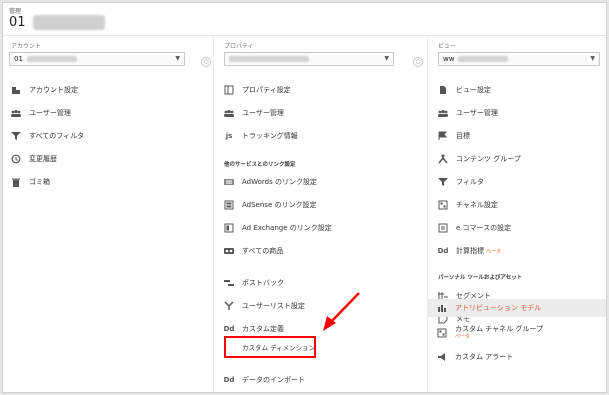 This screenshot has width=609, height=395. Describe the element at coordinates (341, 311) in the screenshot. I see `pointer-arrow-icon` at that location.